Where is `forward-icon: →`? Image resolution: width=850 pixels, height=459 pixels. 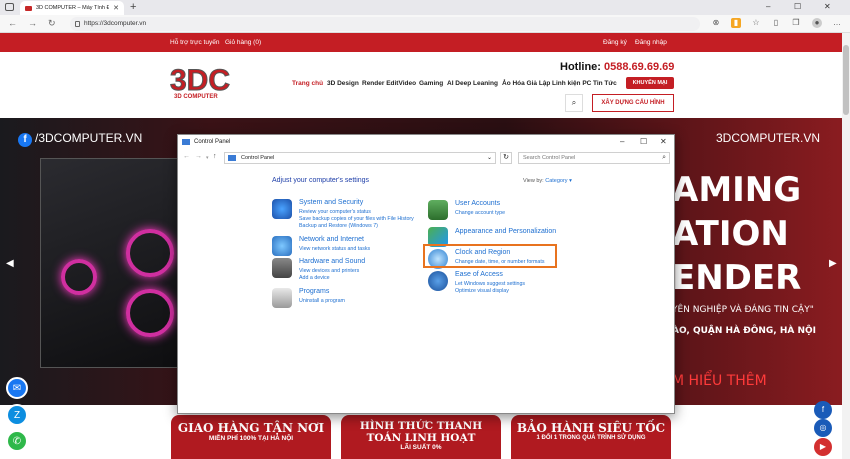 forward-icon: → is located at coordinates (32, 23).